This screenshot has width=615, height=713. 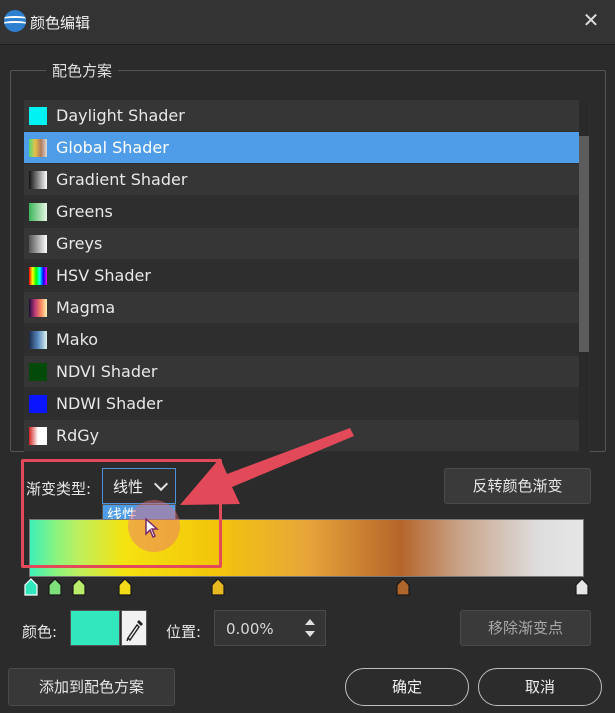 I want to click on scheme-item: RdGy, so click(x=302, y=435).